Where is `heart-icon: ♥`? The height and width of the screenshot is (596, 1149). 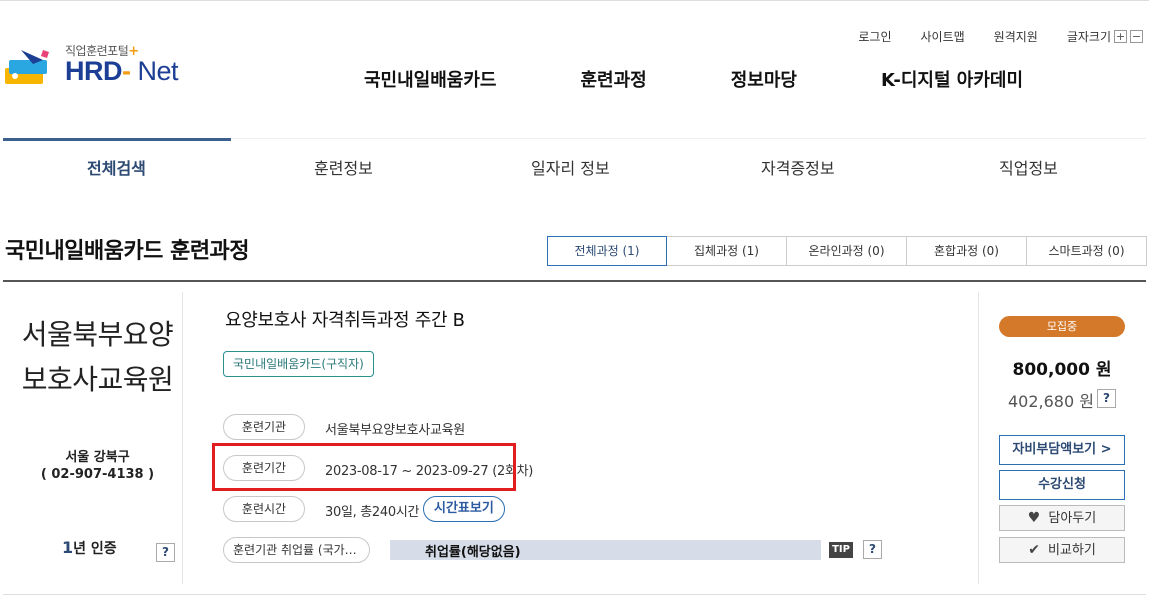
heart-icon: ♥ is located at coordinates (1034, 518).